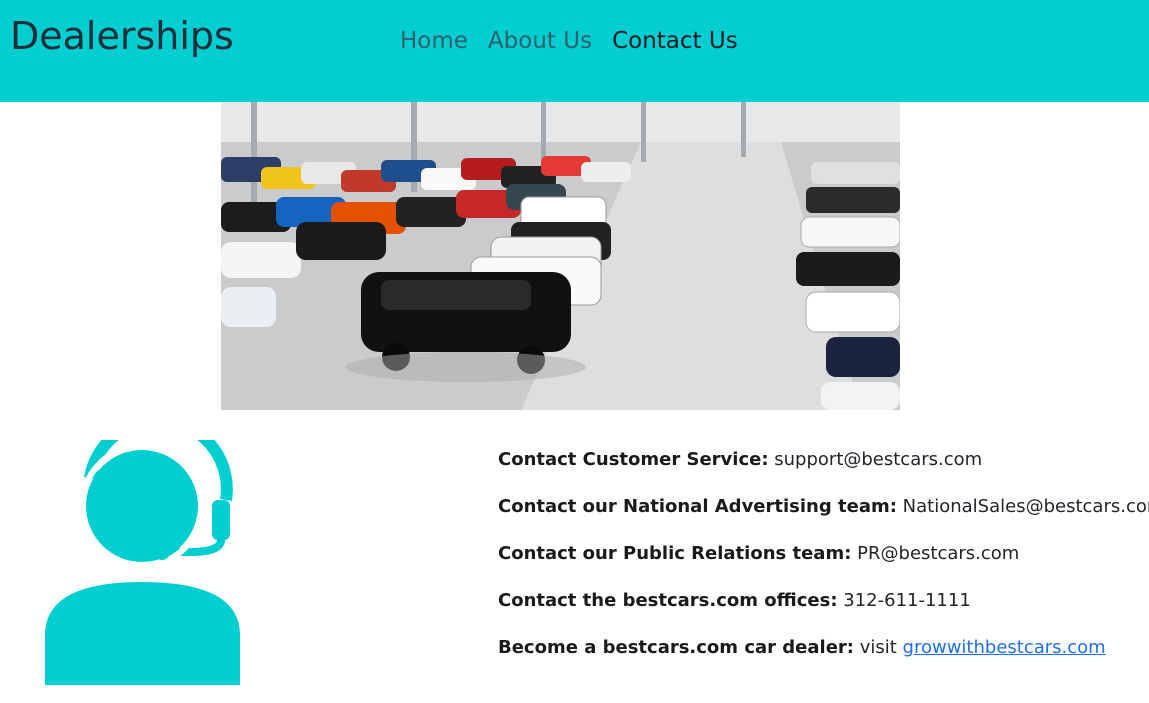 The width and height of the screenshot is (1149, 703). Describe the element at coordinates (907, 600) in the screenshot. I see `contact-value: 312-611-1111` at that location.